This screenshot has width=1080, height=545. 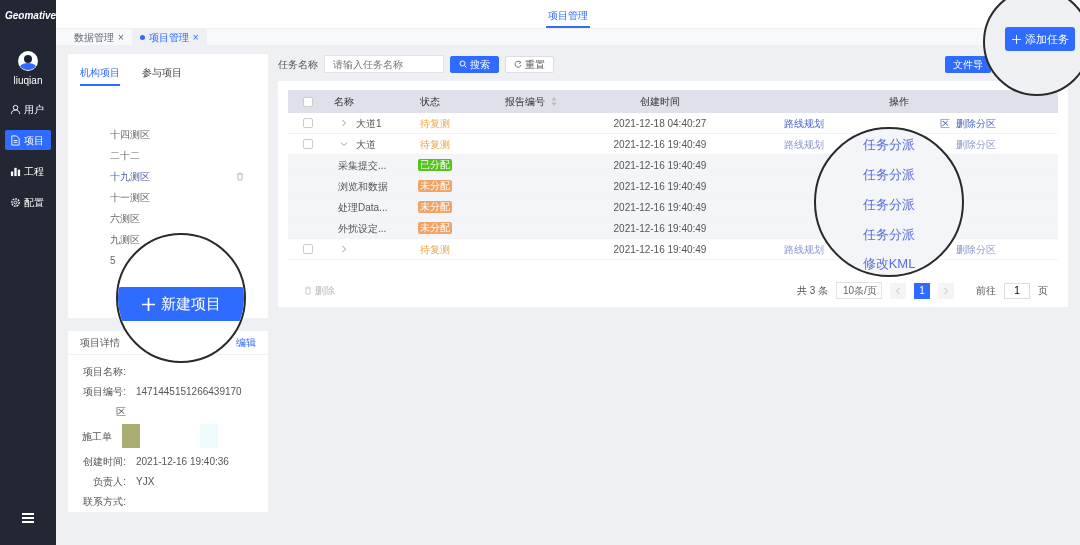 What do you see at coordinates (15, 171) in the screenshot?
I see `bar-chart-icon` at bounding box center [15, 171].